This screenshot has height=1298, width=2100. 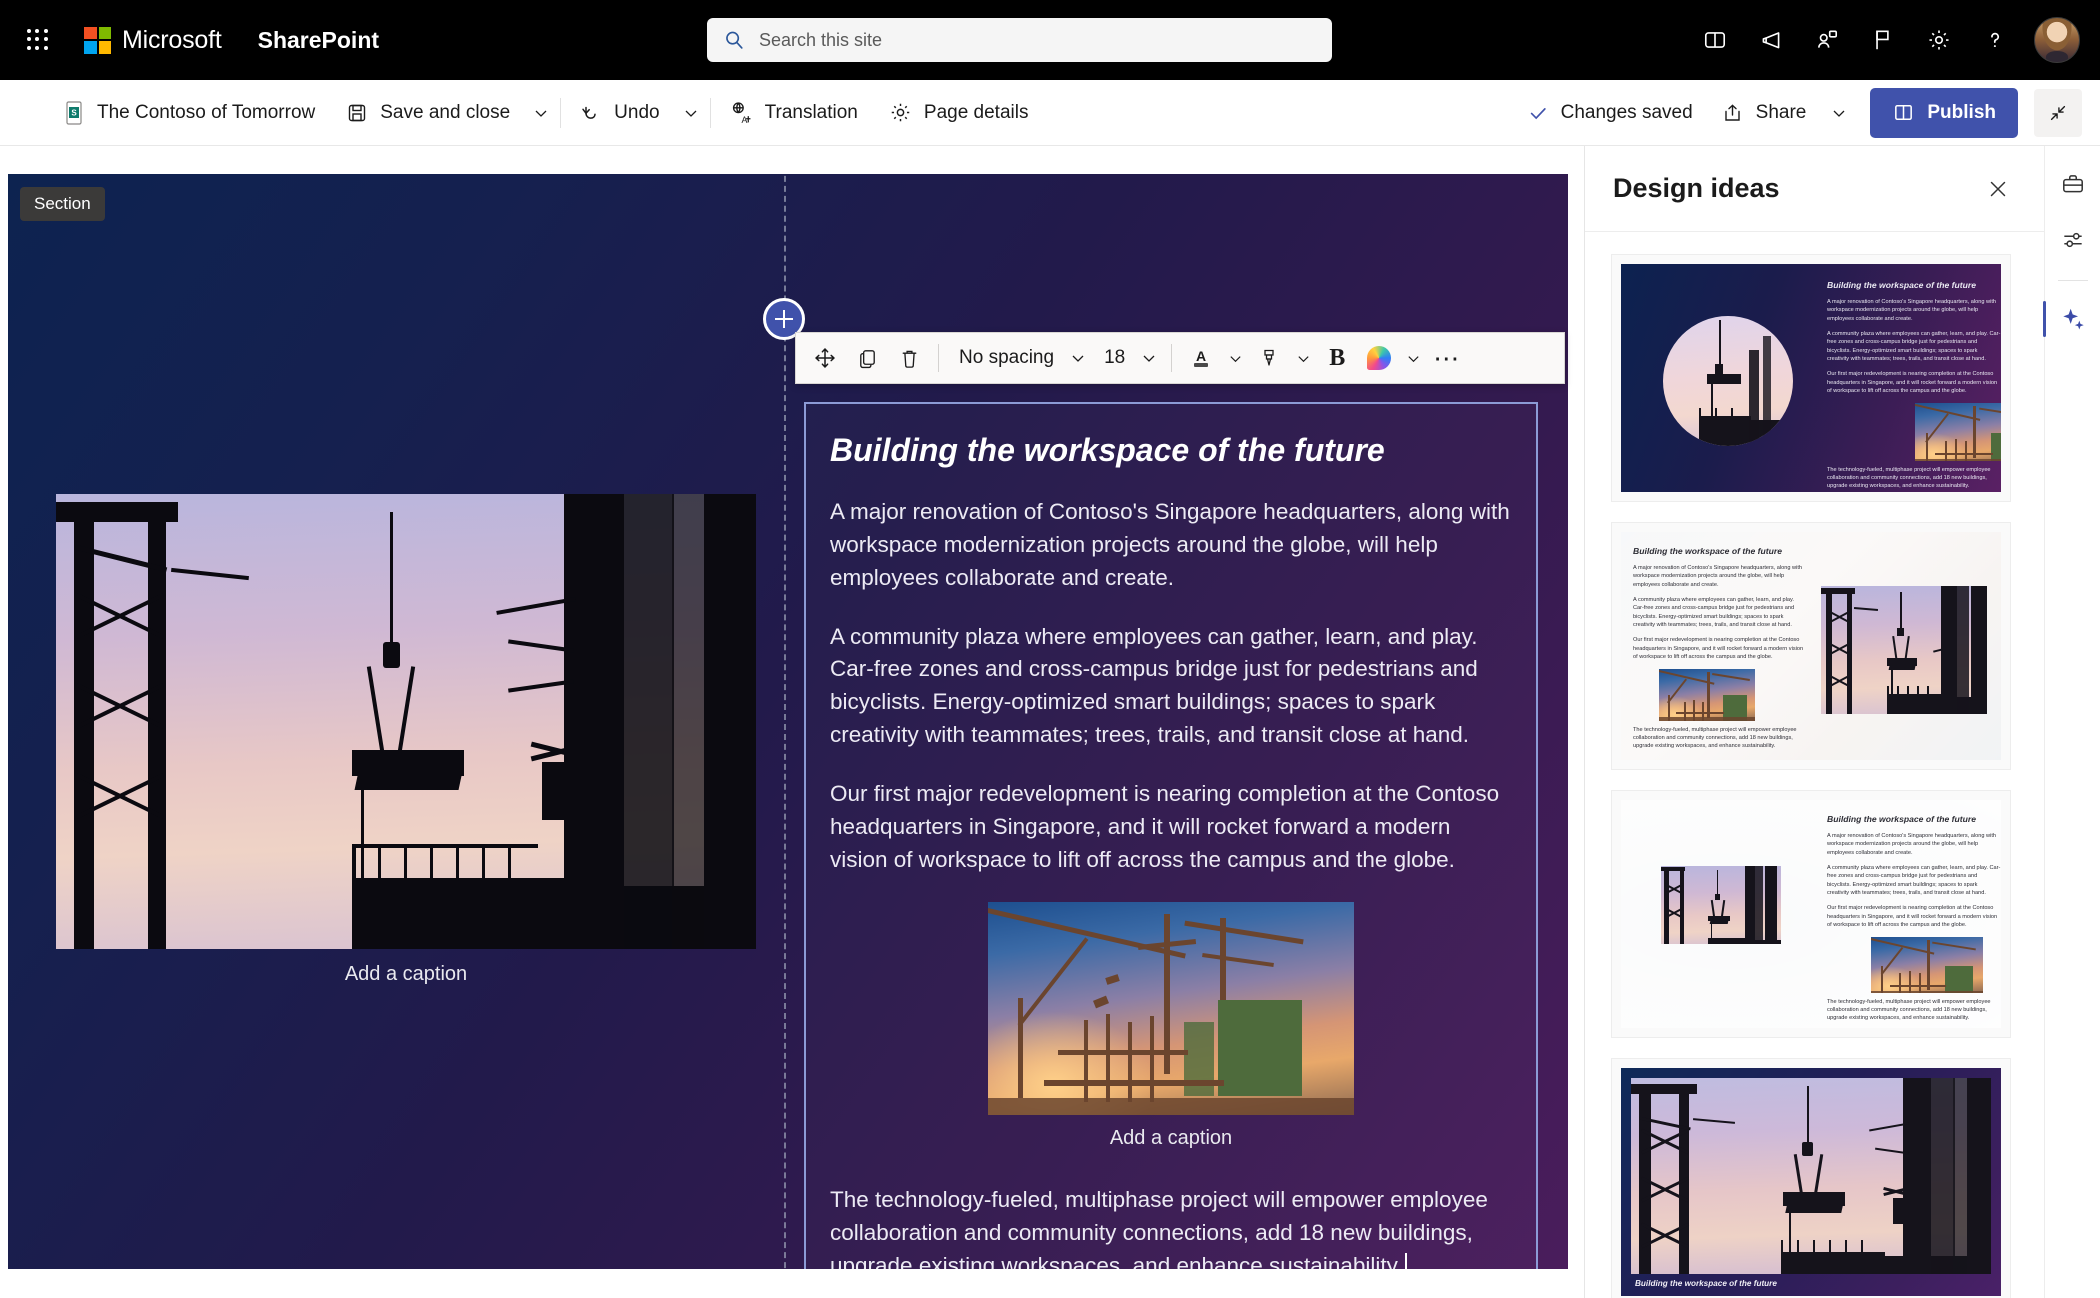 What do you see at coordinates (1626, 112) in the screenshot?
I see `changes-saved-label: Changes saved` at bounding box center [1626, 112].